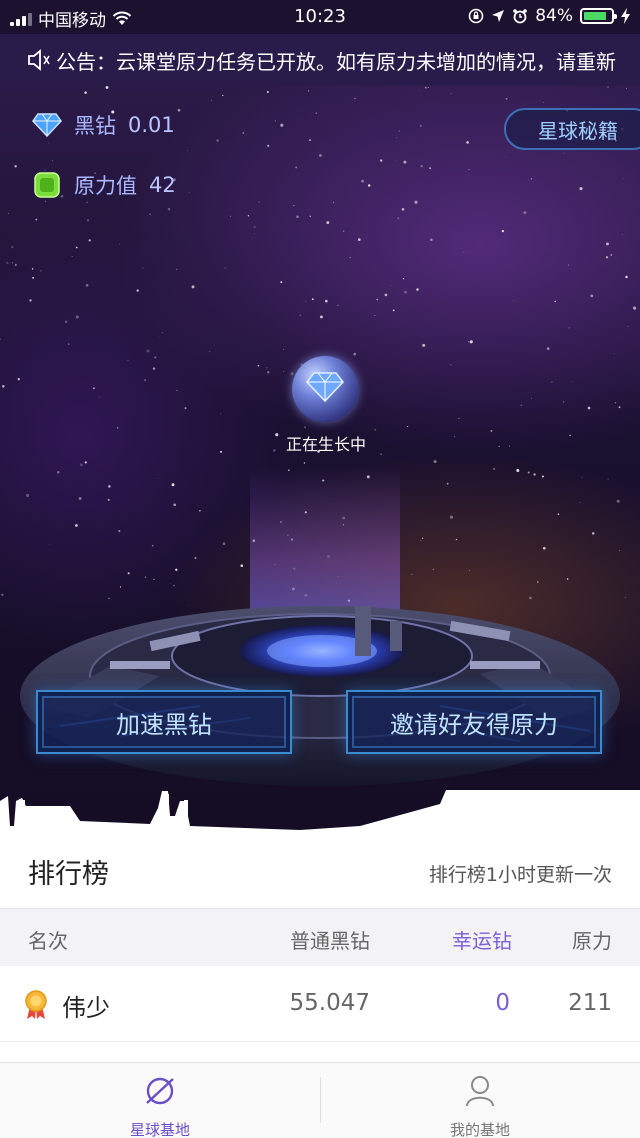  Describe the element at coordinates (325, 389) in the screenshot. I see `growing-diamond-bubble` at that location.